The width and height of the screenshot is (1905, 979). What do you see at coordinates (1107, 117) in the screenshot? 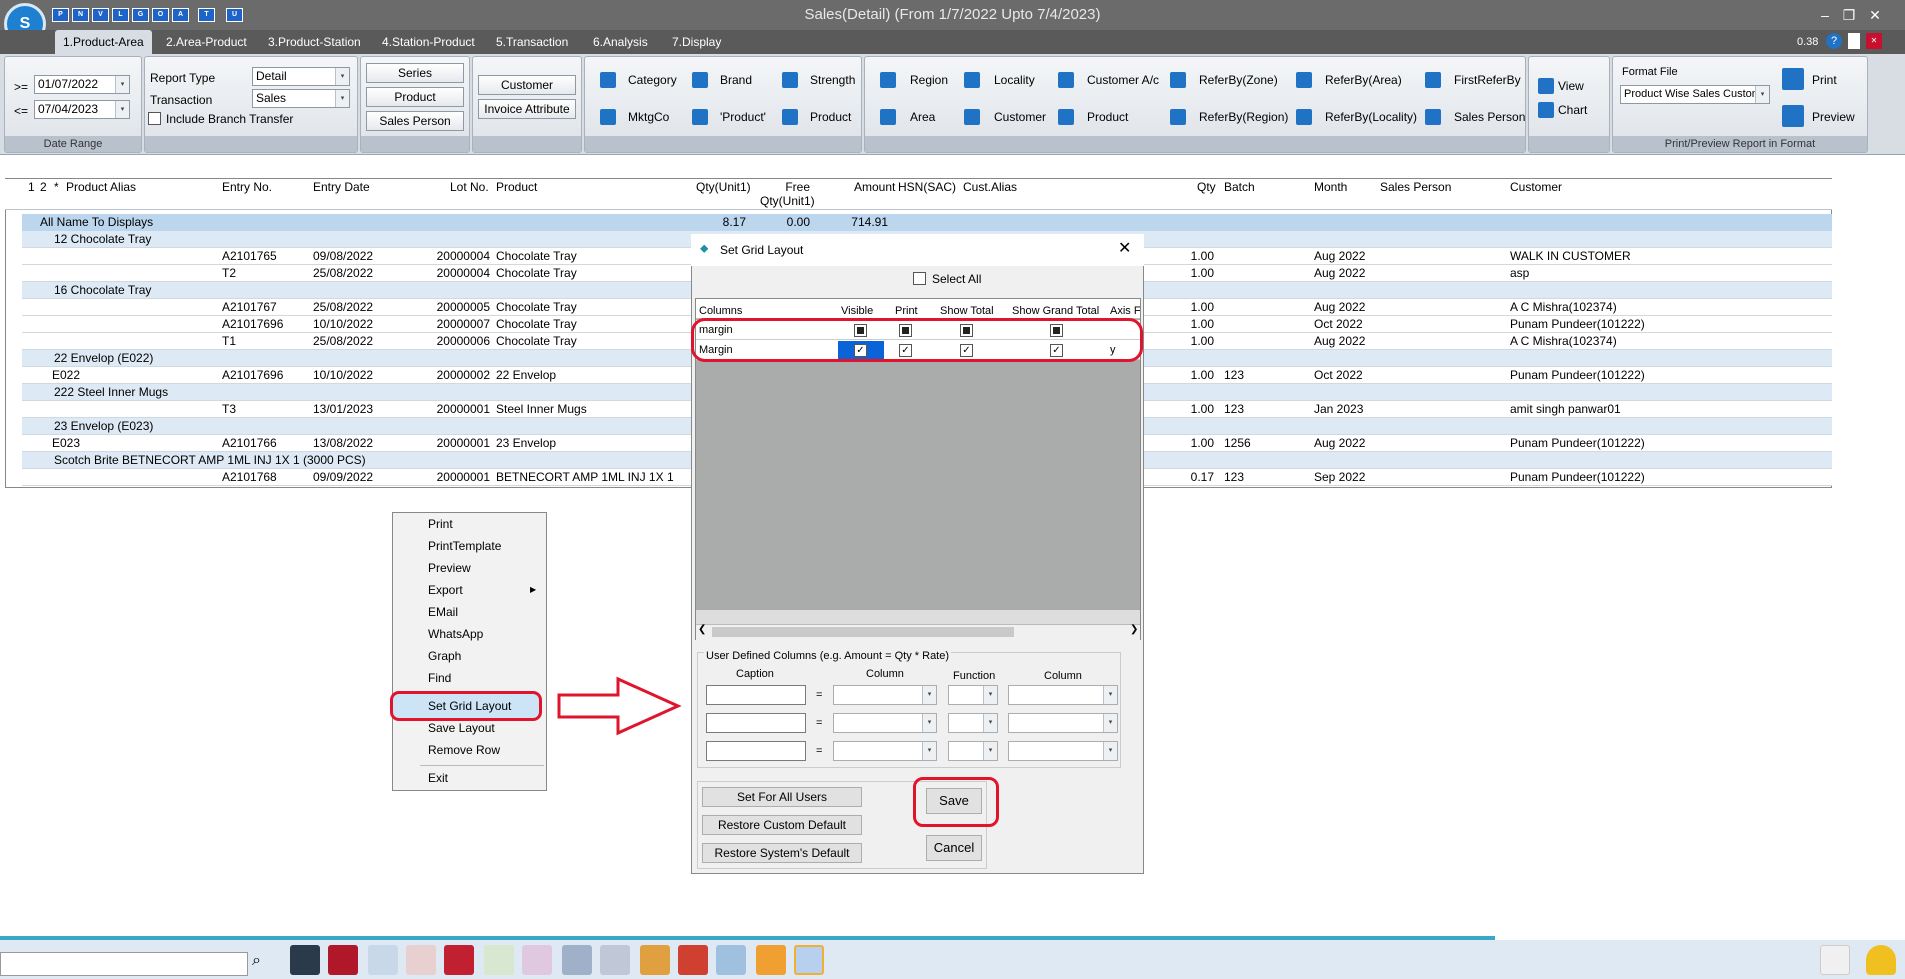
I see `filter-area-product: Product` at bounding box center [1107, 117].